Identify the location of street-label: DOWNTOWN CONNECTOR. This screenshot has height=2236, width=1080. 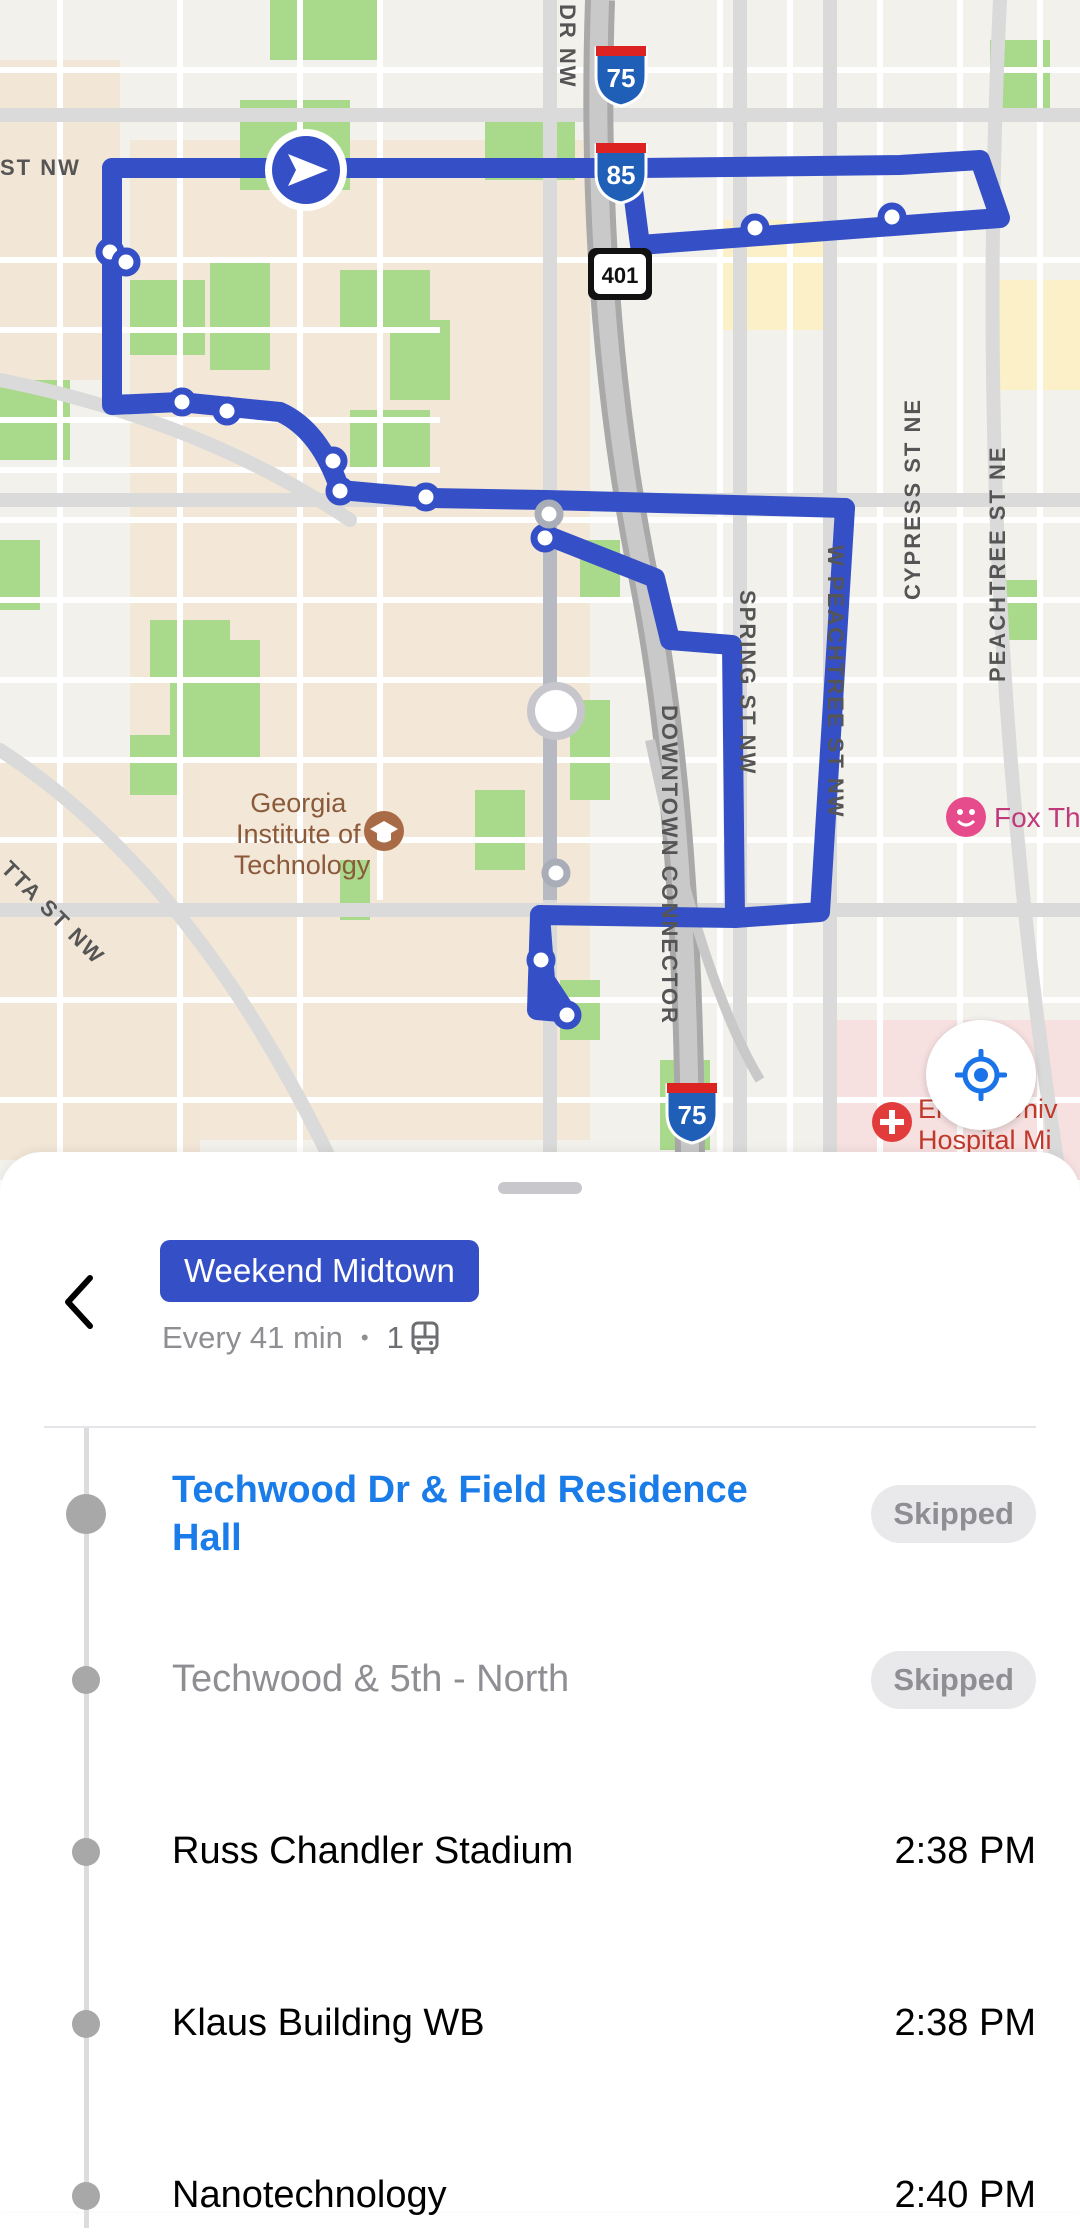
(669, 865).